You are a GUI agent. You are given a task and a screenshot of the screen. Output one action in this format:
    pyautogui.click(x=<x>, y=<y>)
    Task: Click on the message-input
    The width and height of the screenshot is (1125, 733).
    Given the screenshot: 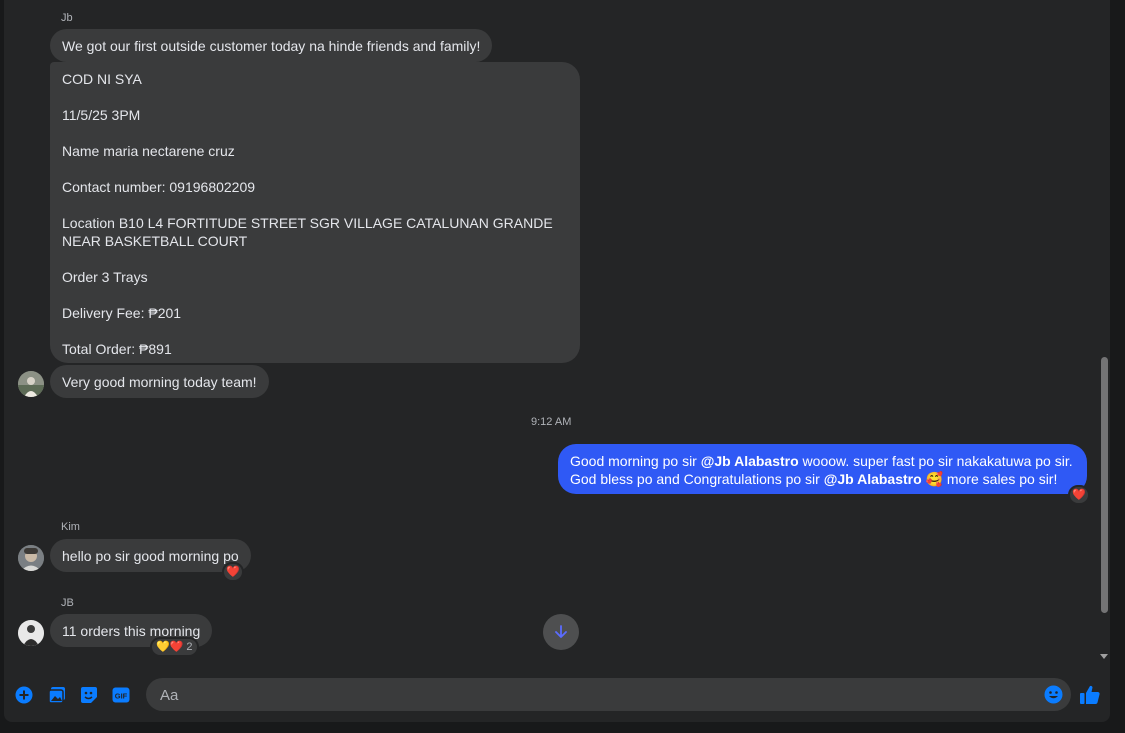 What is the action you would take?
    pyautogui.click(x=600, y=695)
    